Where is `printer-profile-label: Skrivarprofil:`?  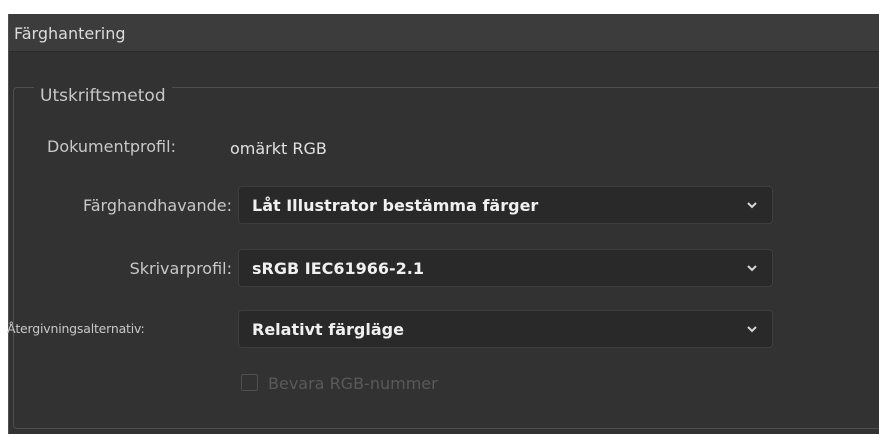 printer-profile-label: Skrivarprofil: is located at coordinates (180, 268).